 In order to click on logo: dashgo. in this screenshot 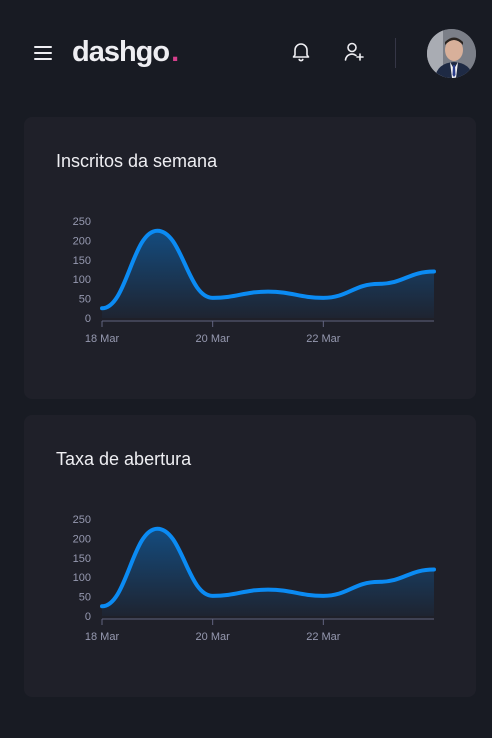, I will do `click(125, 52)`.